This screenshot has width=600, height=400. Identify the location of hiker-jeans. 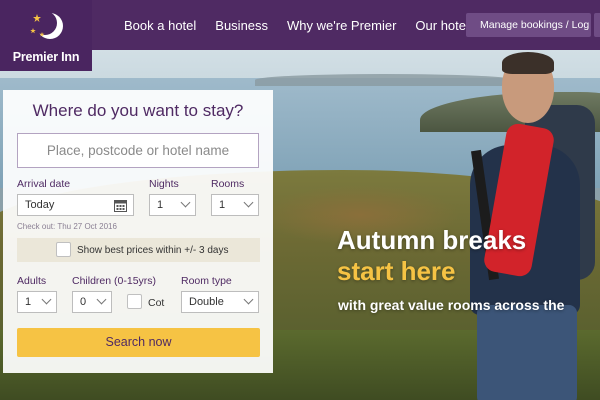
(527, 352).